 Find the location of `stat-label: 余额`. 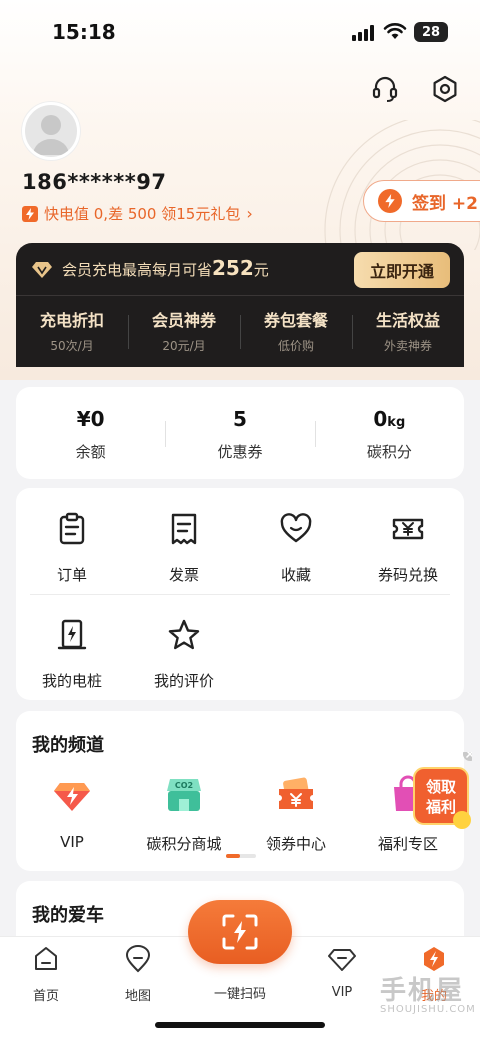

stat-label: 余额 is located at coordinates (90, 452).